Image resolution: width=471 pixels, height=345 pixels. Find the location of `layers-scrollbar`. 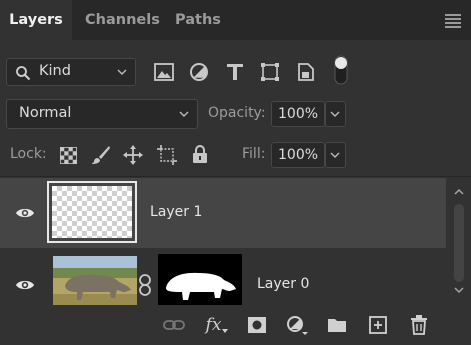

layers-scrollbar is located at coordinates (459, 242).